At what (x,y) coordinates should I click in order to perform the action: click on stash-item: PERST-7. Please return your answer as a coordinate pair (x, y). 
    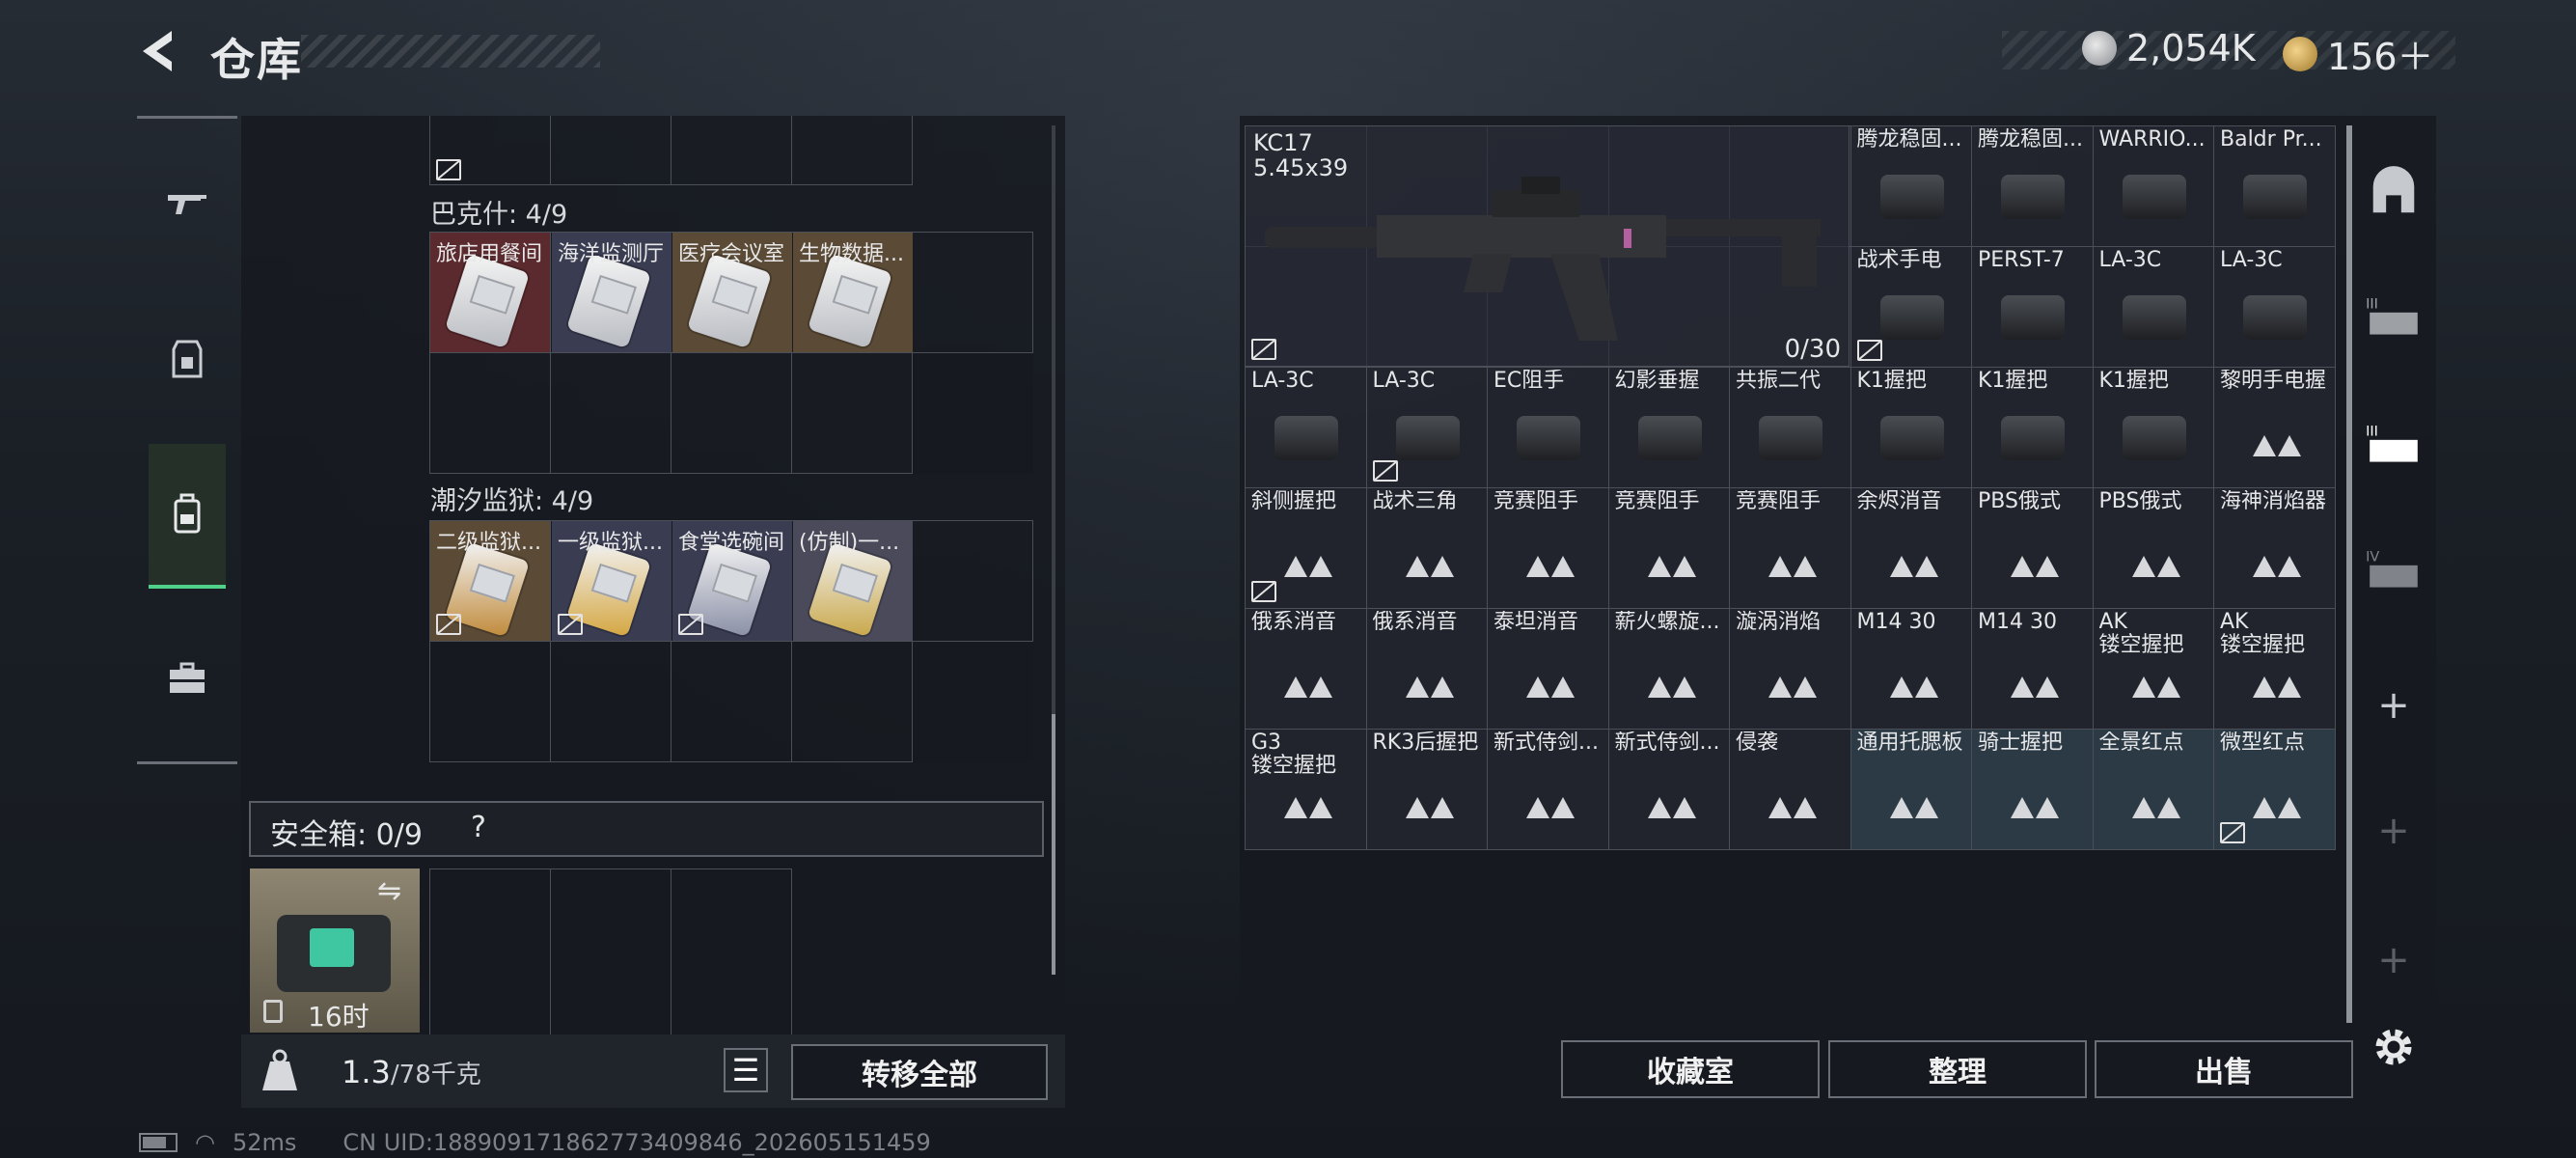
    Looking at the image, I should click on (2033, 307).